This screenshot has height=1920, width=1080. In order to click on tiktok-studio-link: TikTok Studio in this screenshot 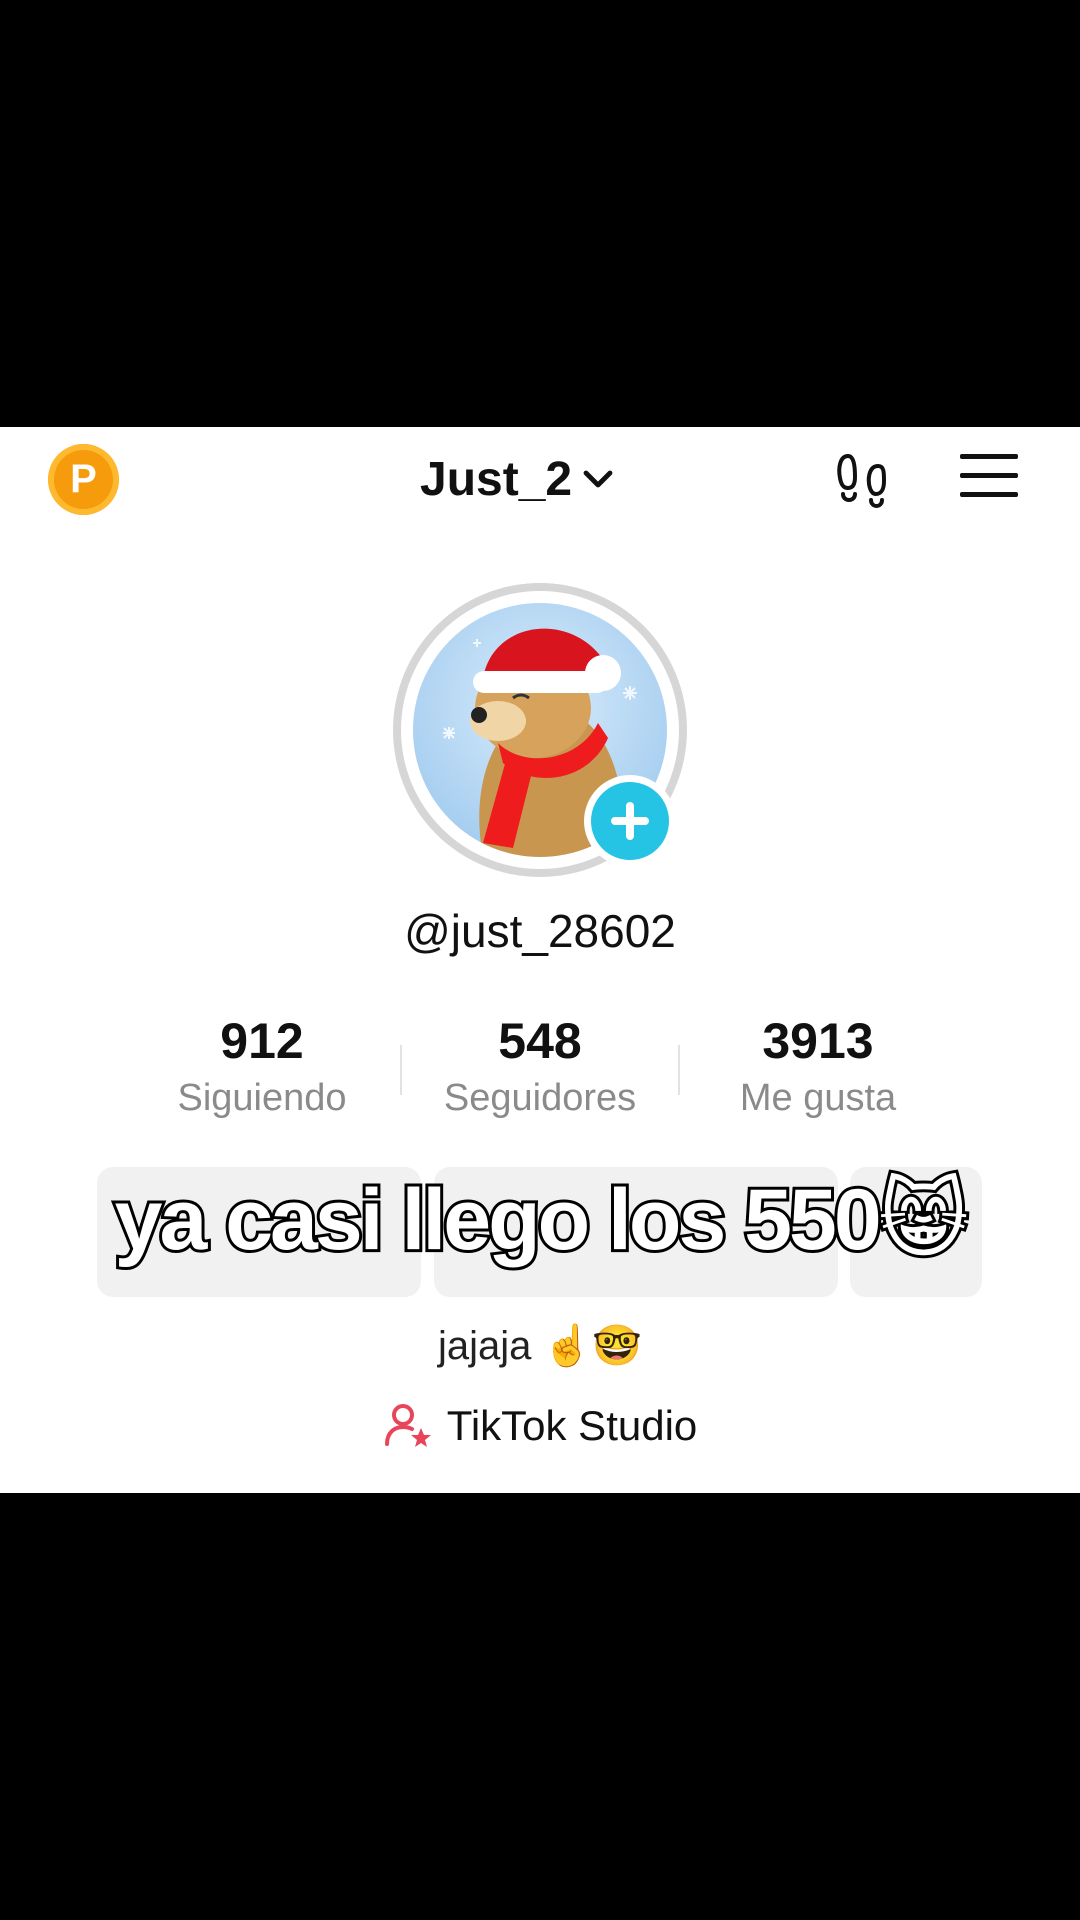, I will do `click(540, 1426)`.